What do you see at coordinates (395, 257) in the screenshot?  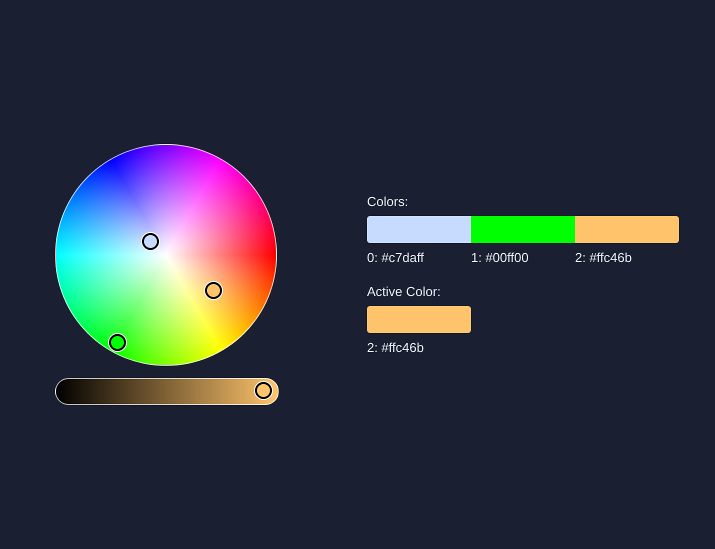 I see `color-value: 0: #c7daff` at bounding box center [395, 257].